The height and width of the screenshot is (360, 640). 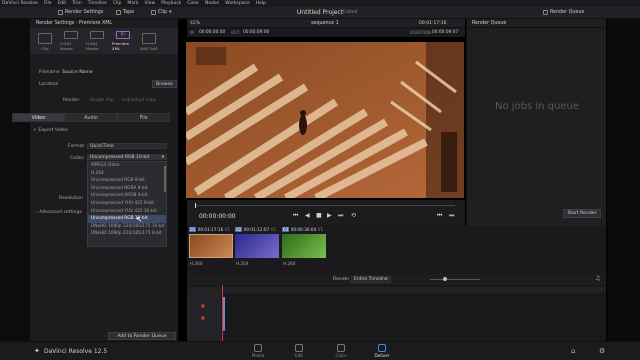 I want to click on menu-item: Trim, so click(x=77, y=3).